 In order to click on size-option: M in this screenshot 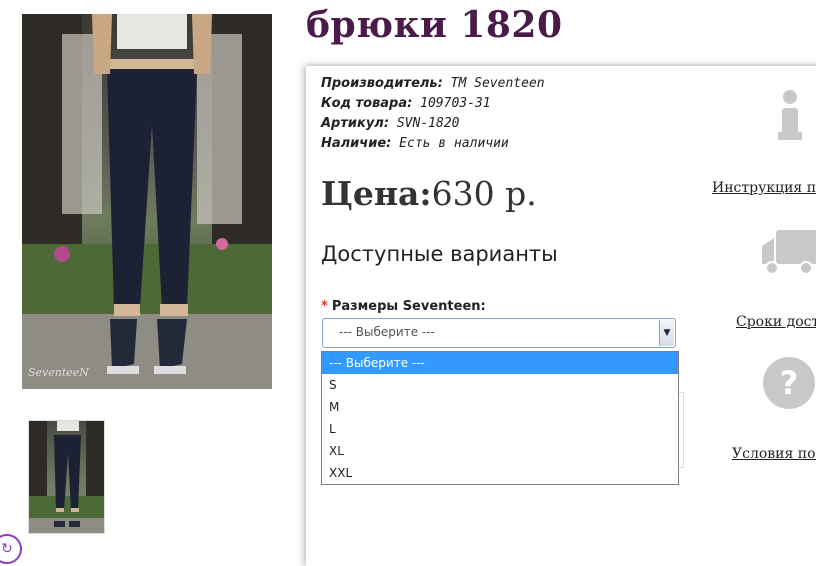, I will do `click(500, 407)`.